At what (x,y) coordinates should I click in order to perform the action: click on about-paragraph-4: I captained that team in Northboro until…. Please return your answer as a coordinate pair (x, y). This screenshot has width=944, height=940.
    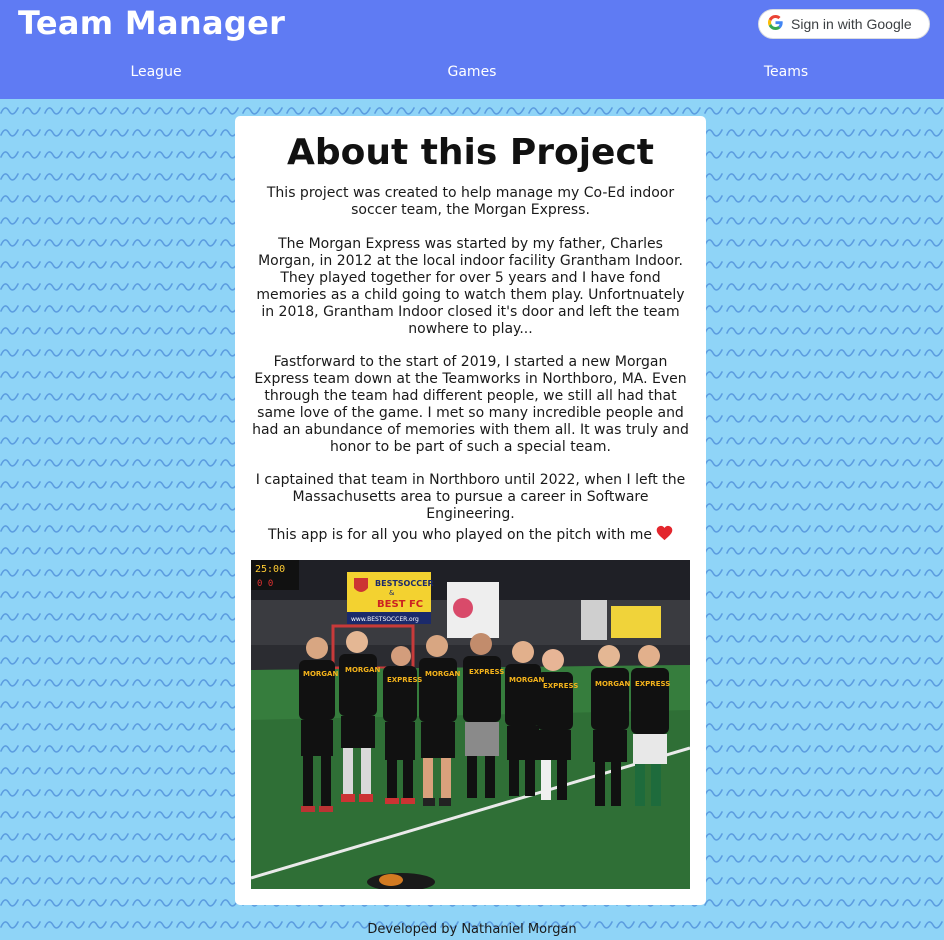
    Looking at the image, I should click on (470, 497).